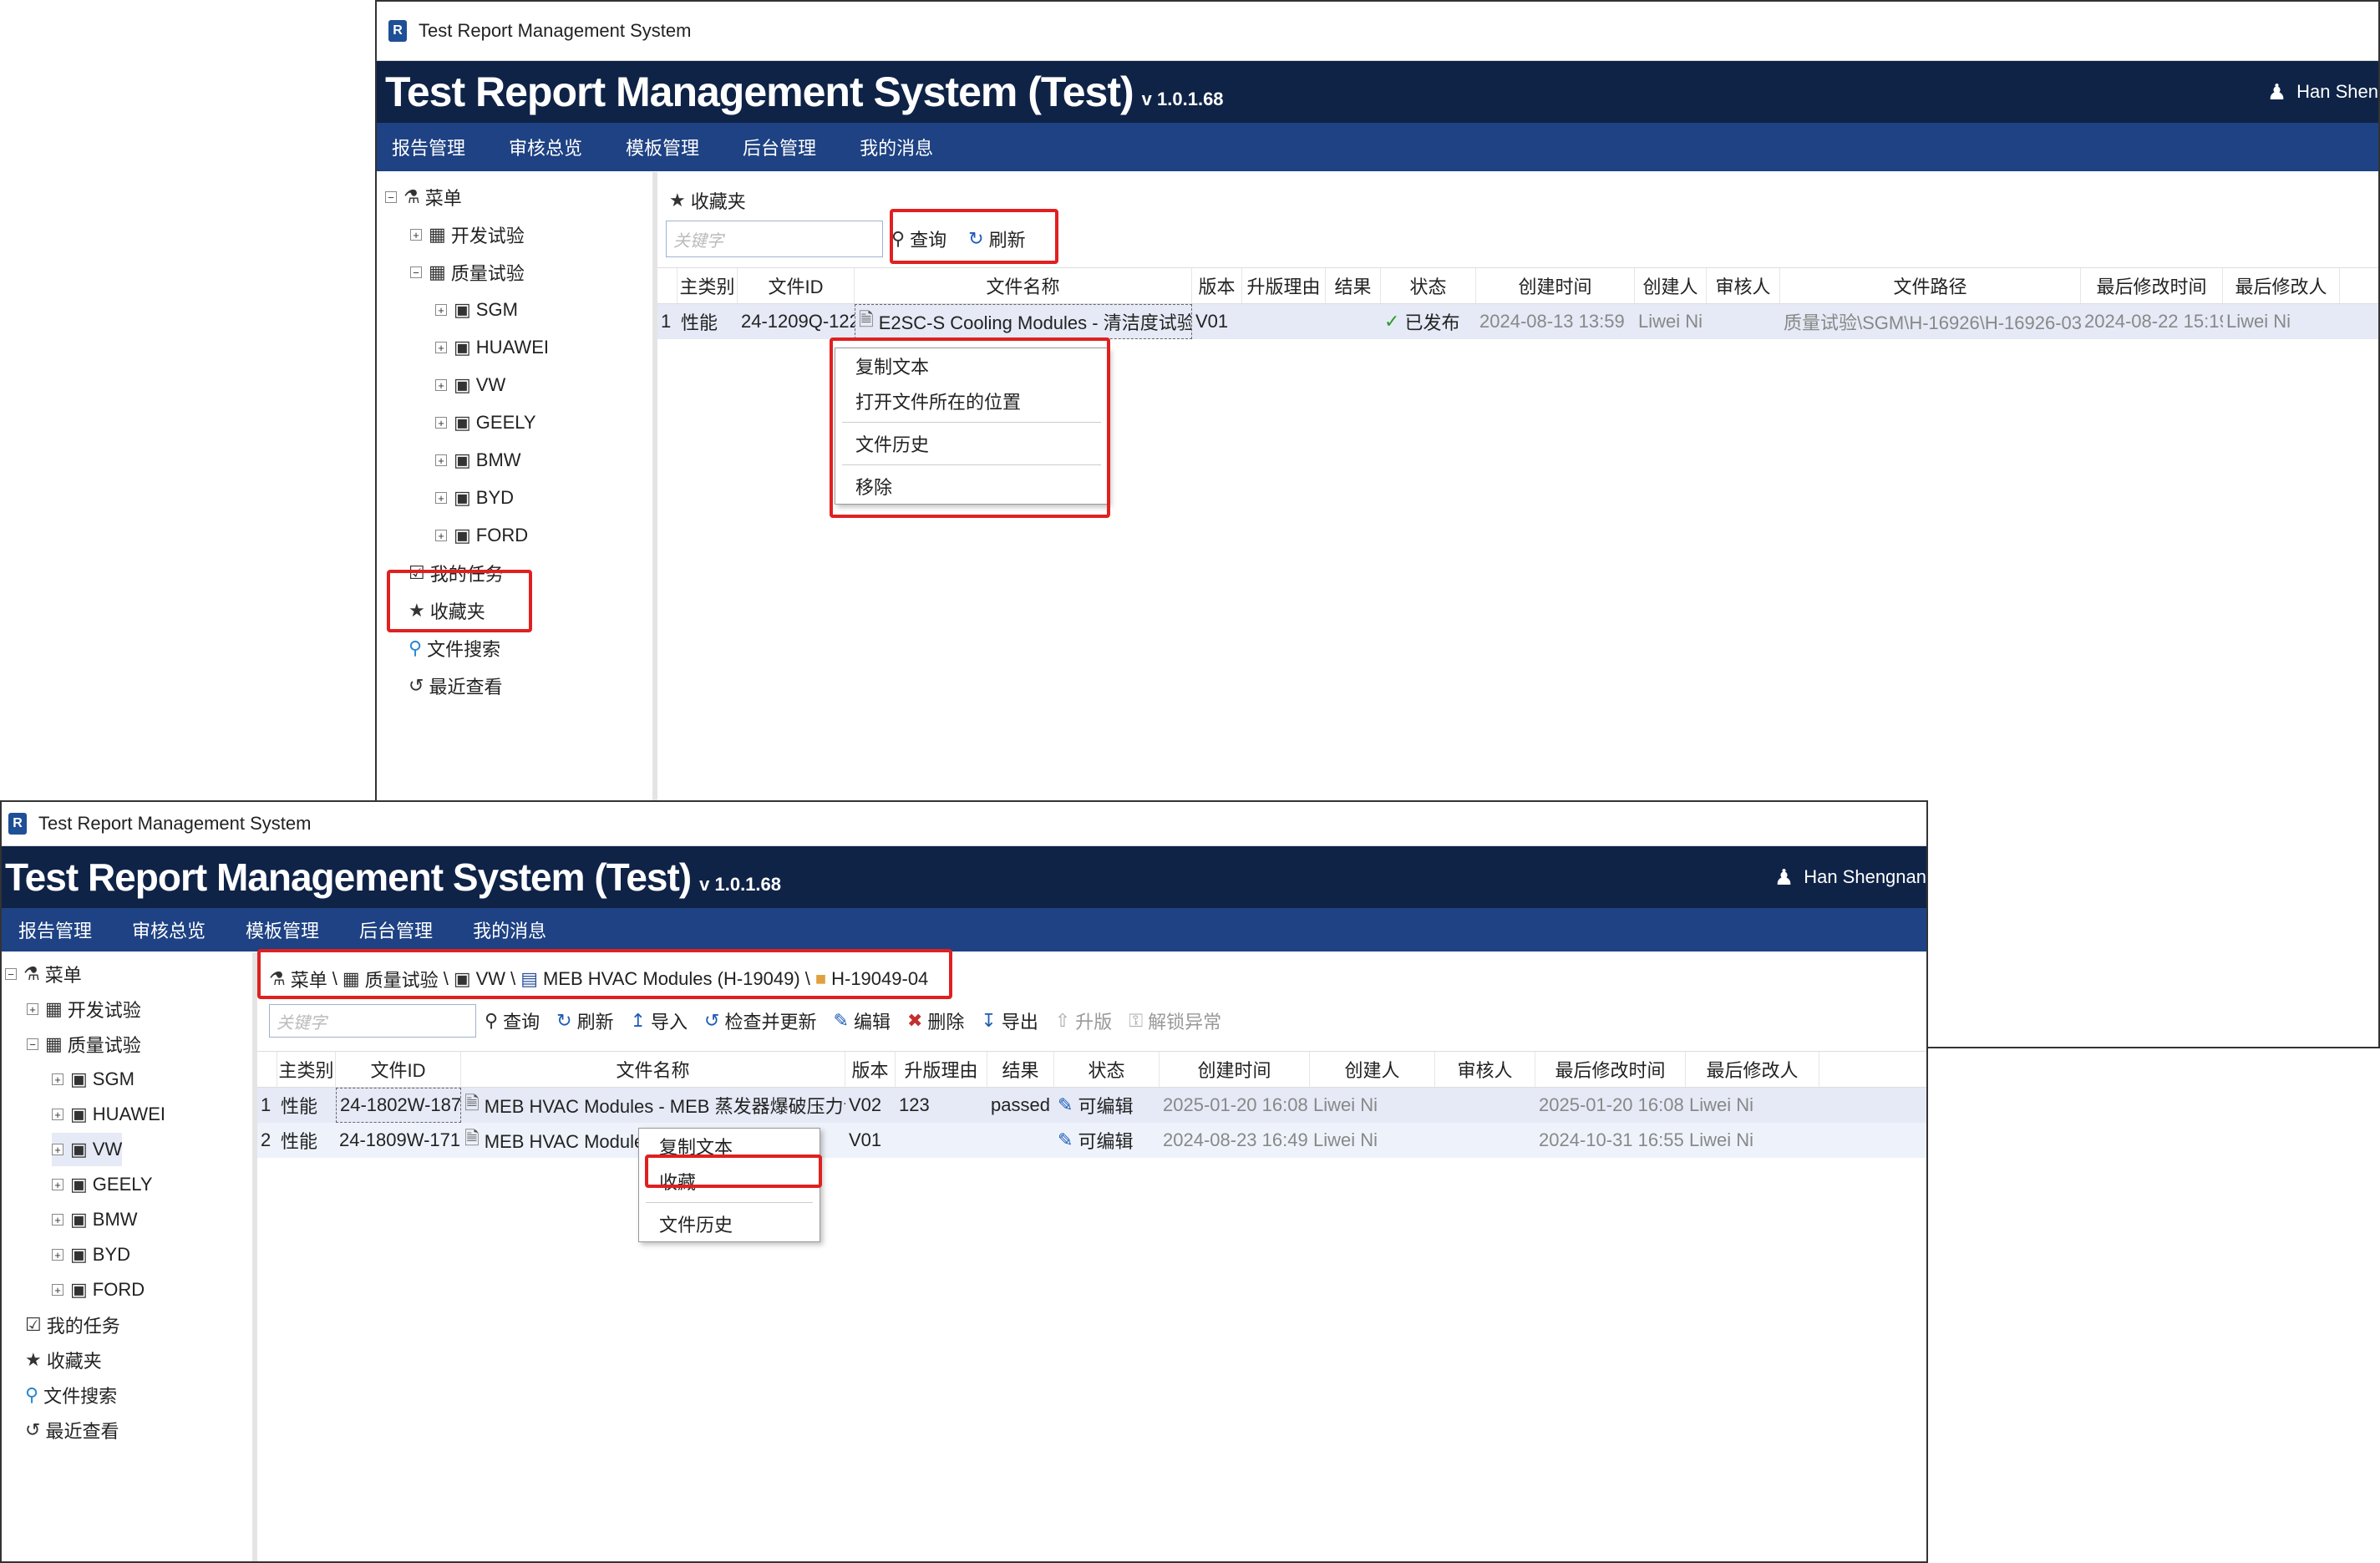  What do you see at coordinates (659, 1020) in the screenshot?
I see `import-button: ↥ 导入` at bounding box center [659, 1020].